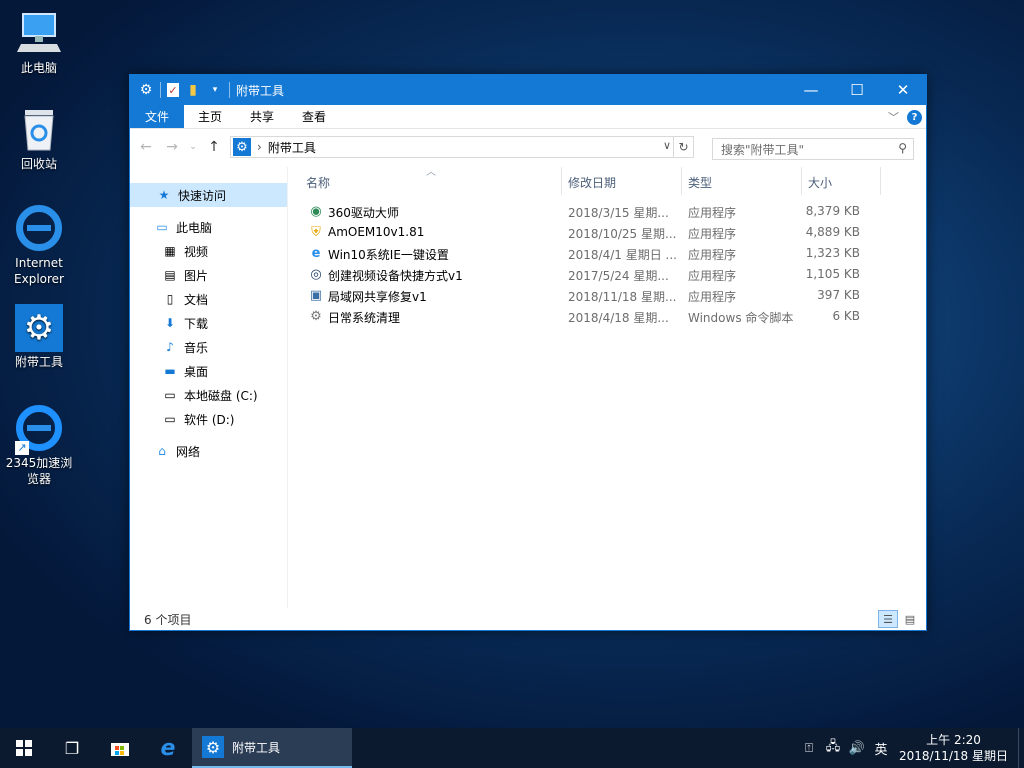 Image resolution: width=1024 pixels, height=768 pixels. I want to click on nav-item-downloads: ⬇ 下载, so click(208, 323).